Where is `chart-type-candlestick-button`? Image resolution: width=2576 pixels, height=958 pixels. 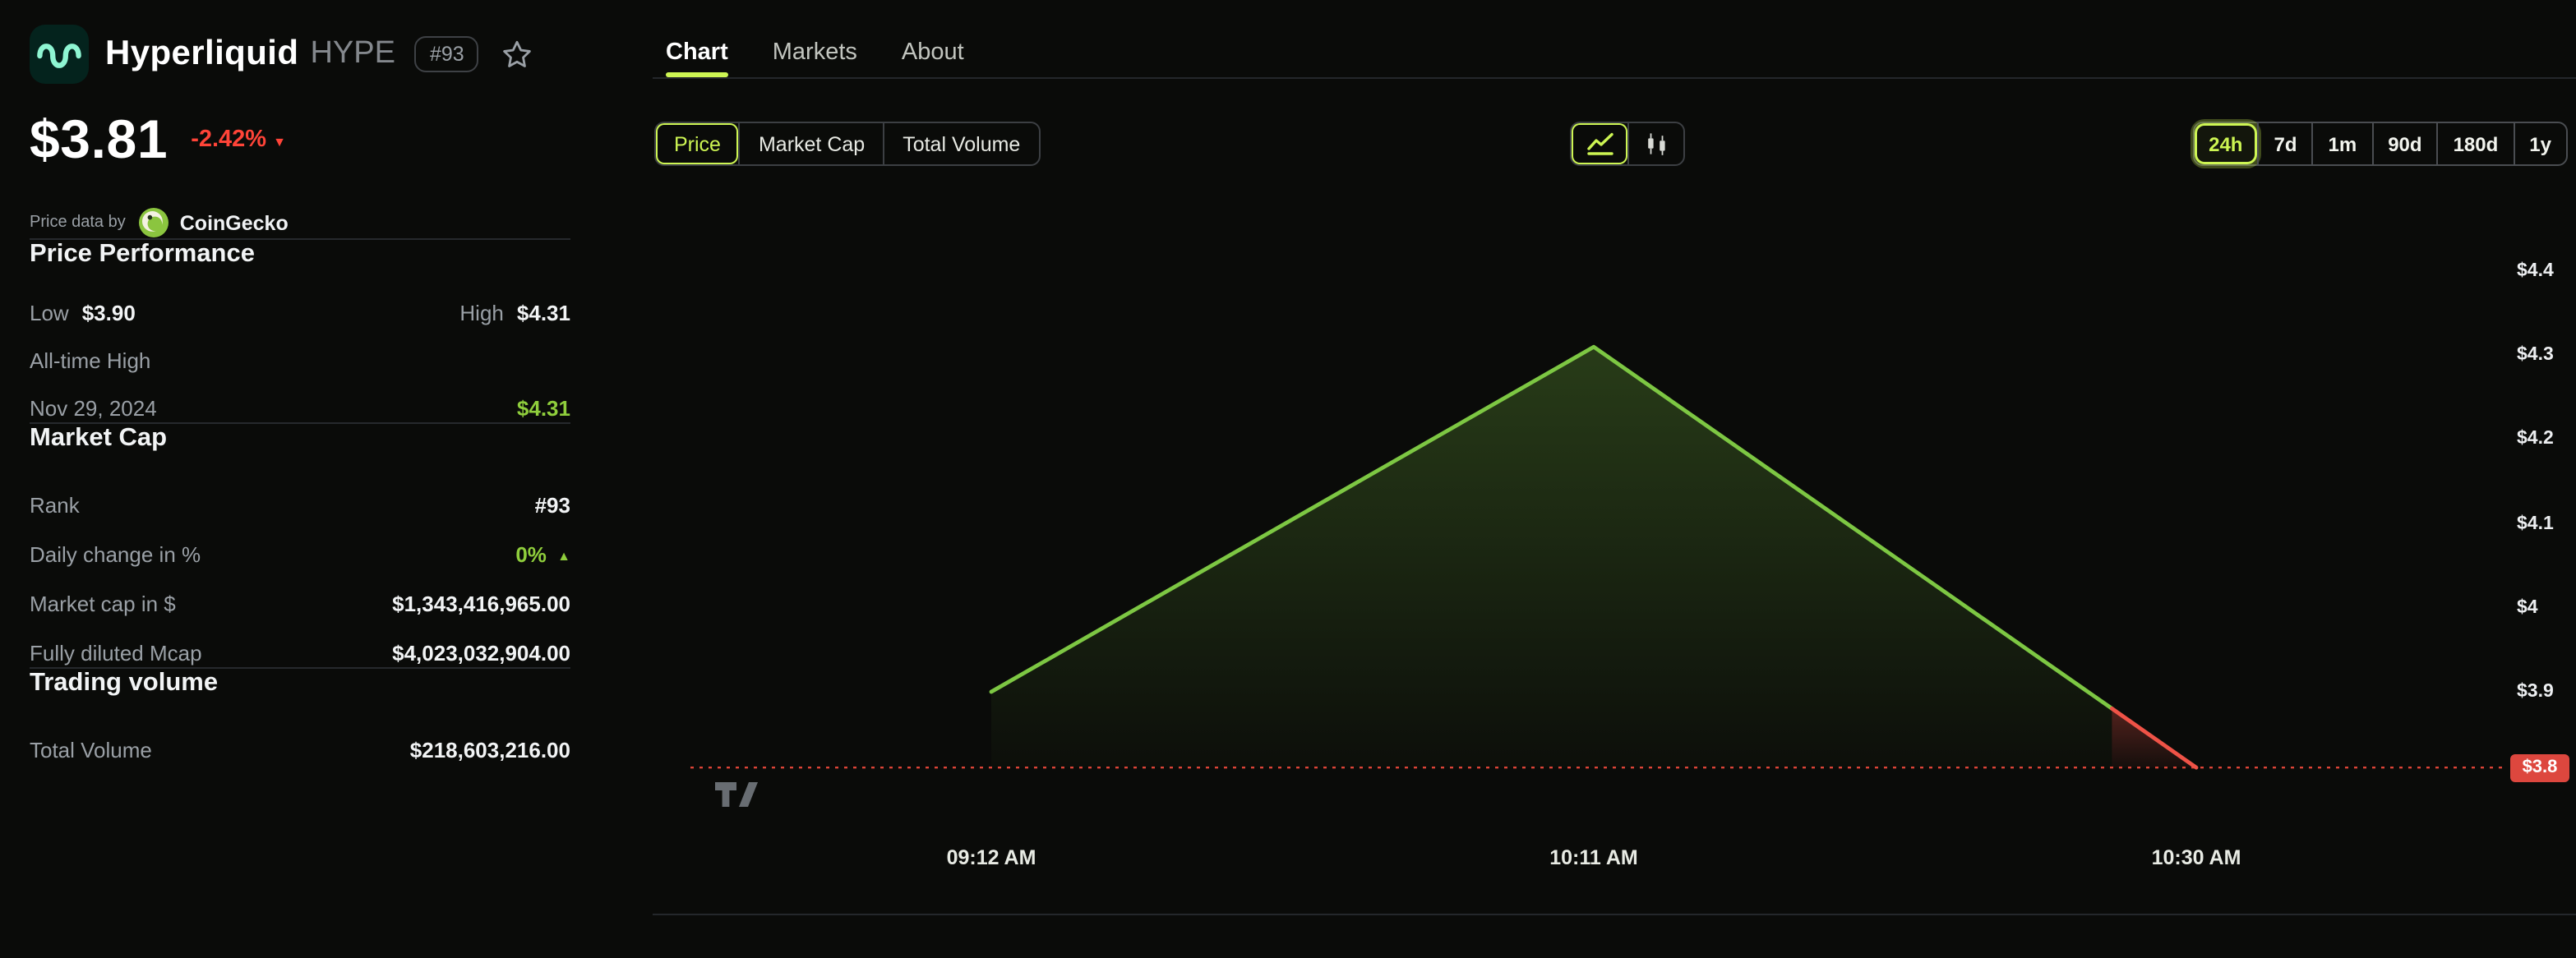 chart-type-candlestick-button is located at coordinates (1655, 143).